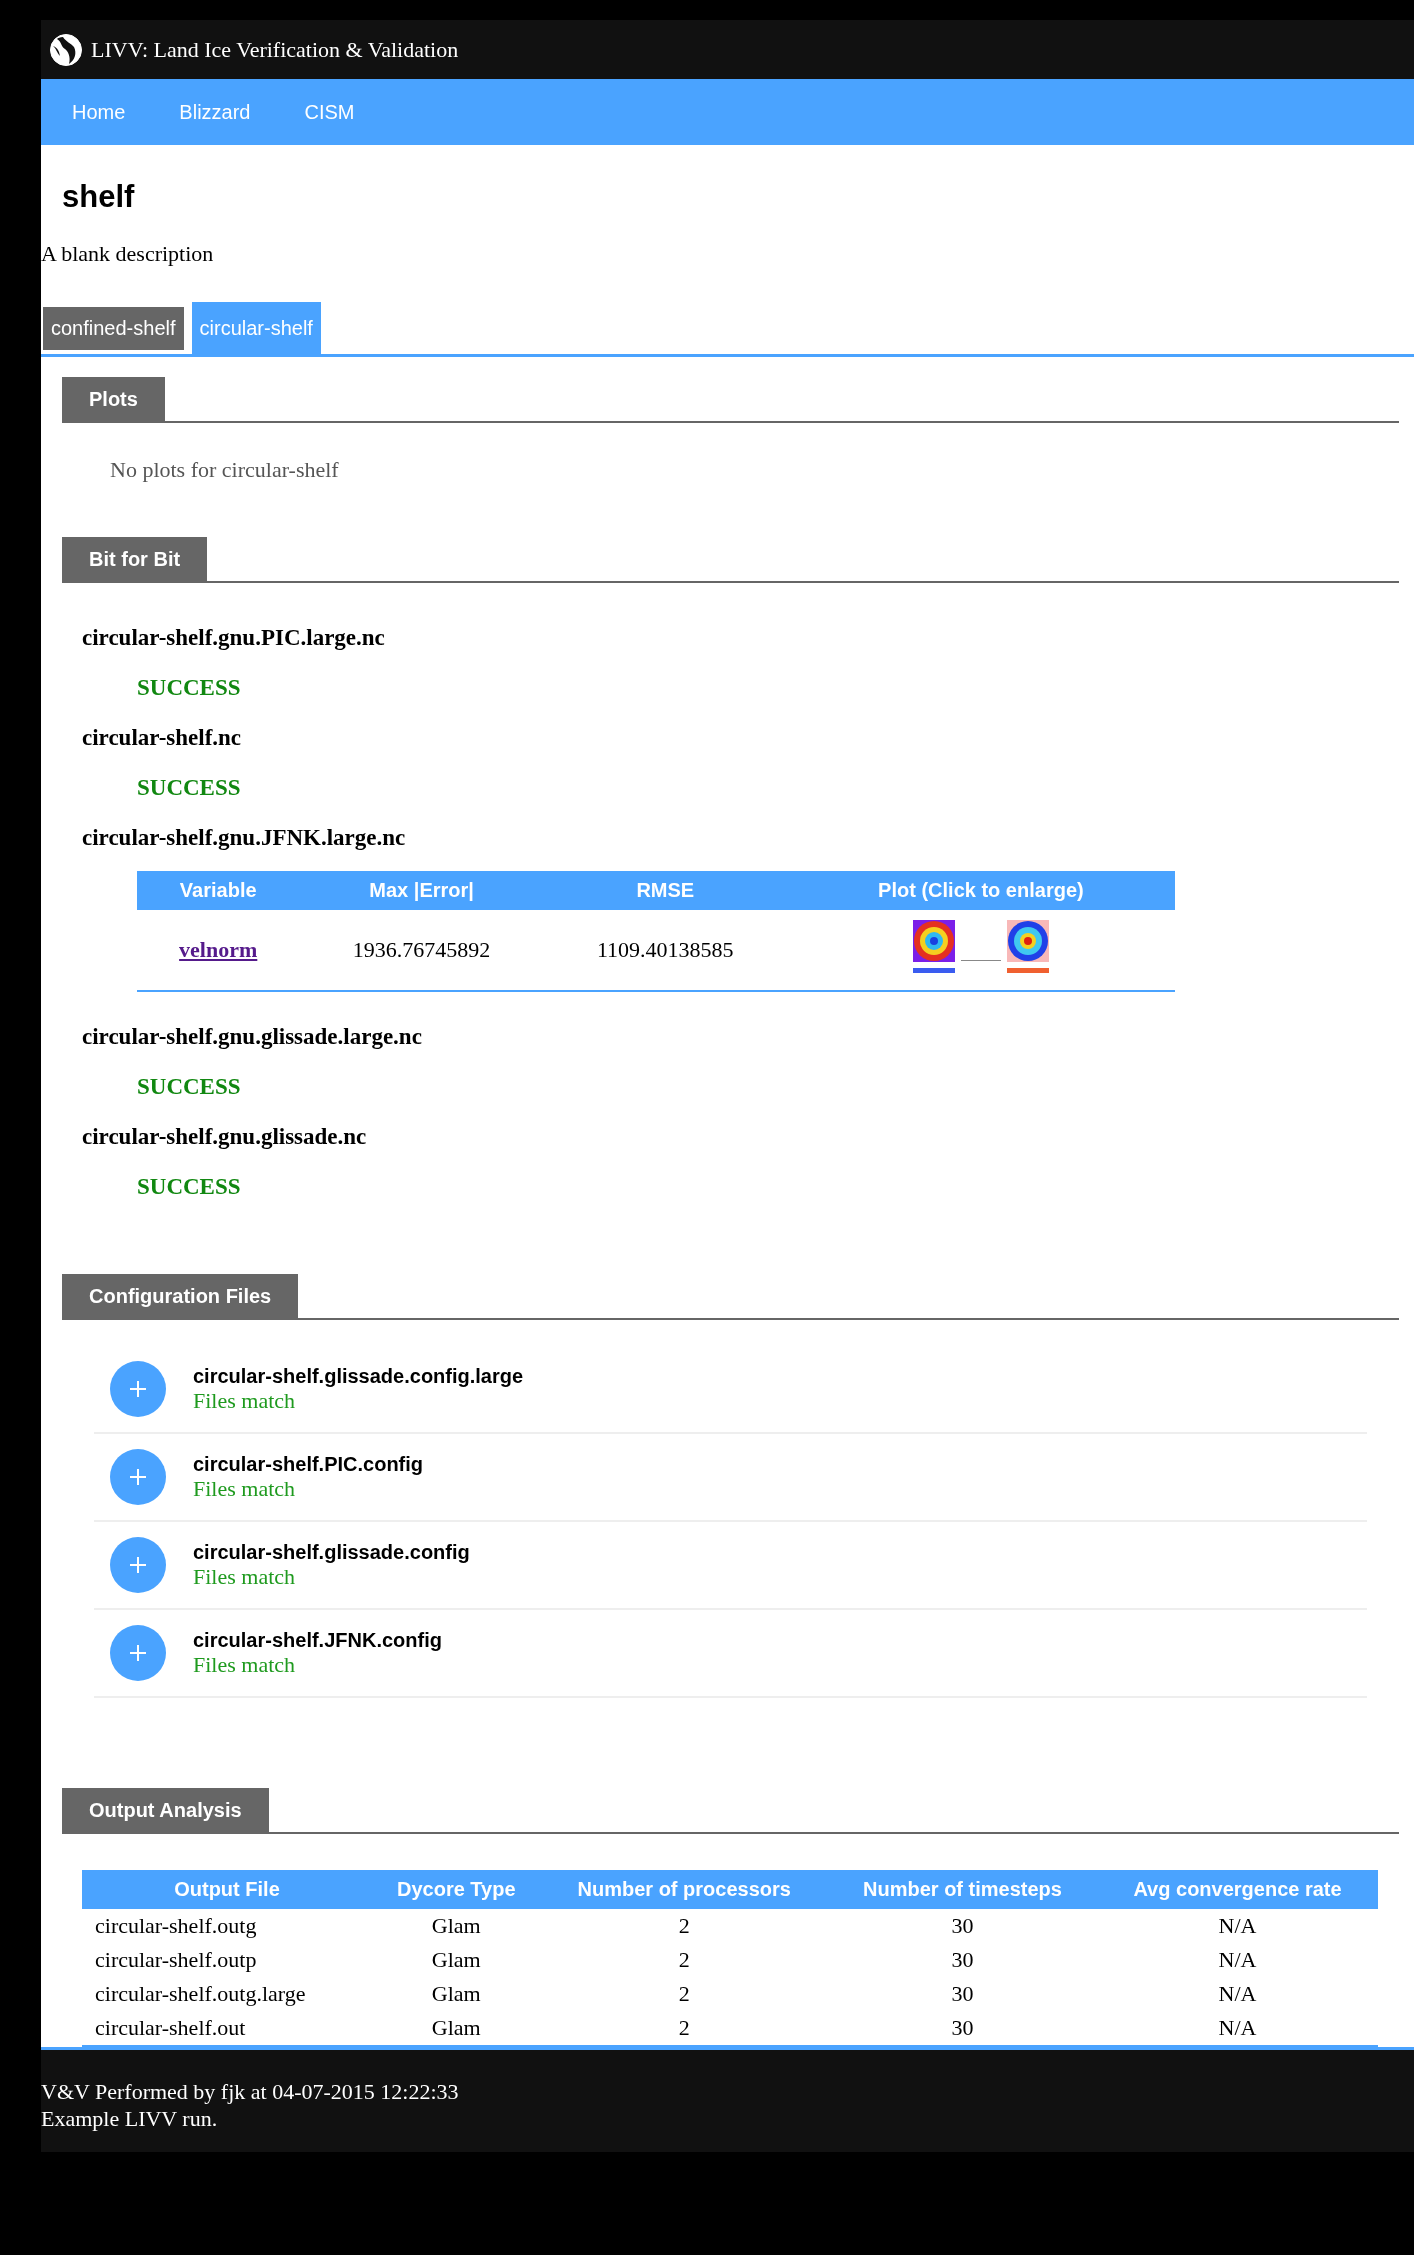 The image size is (1414, 2255). I want to click on table-cell: circular-shelf.out, so click(227, 2028).